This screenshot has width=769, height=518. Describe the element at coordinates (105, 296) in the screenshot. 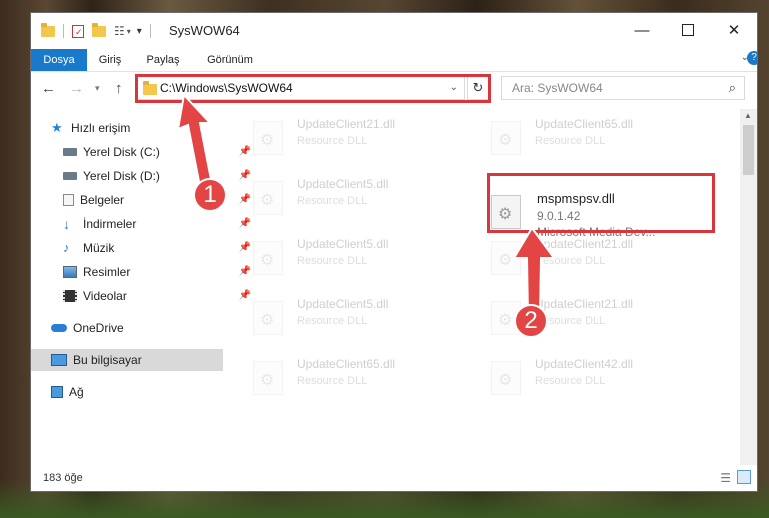

I see `sidebar-item-label: Videolar` at that location.